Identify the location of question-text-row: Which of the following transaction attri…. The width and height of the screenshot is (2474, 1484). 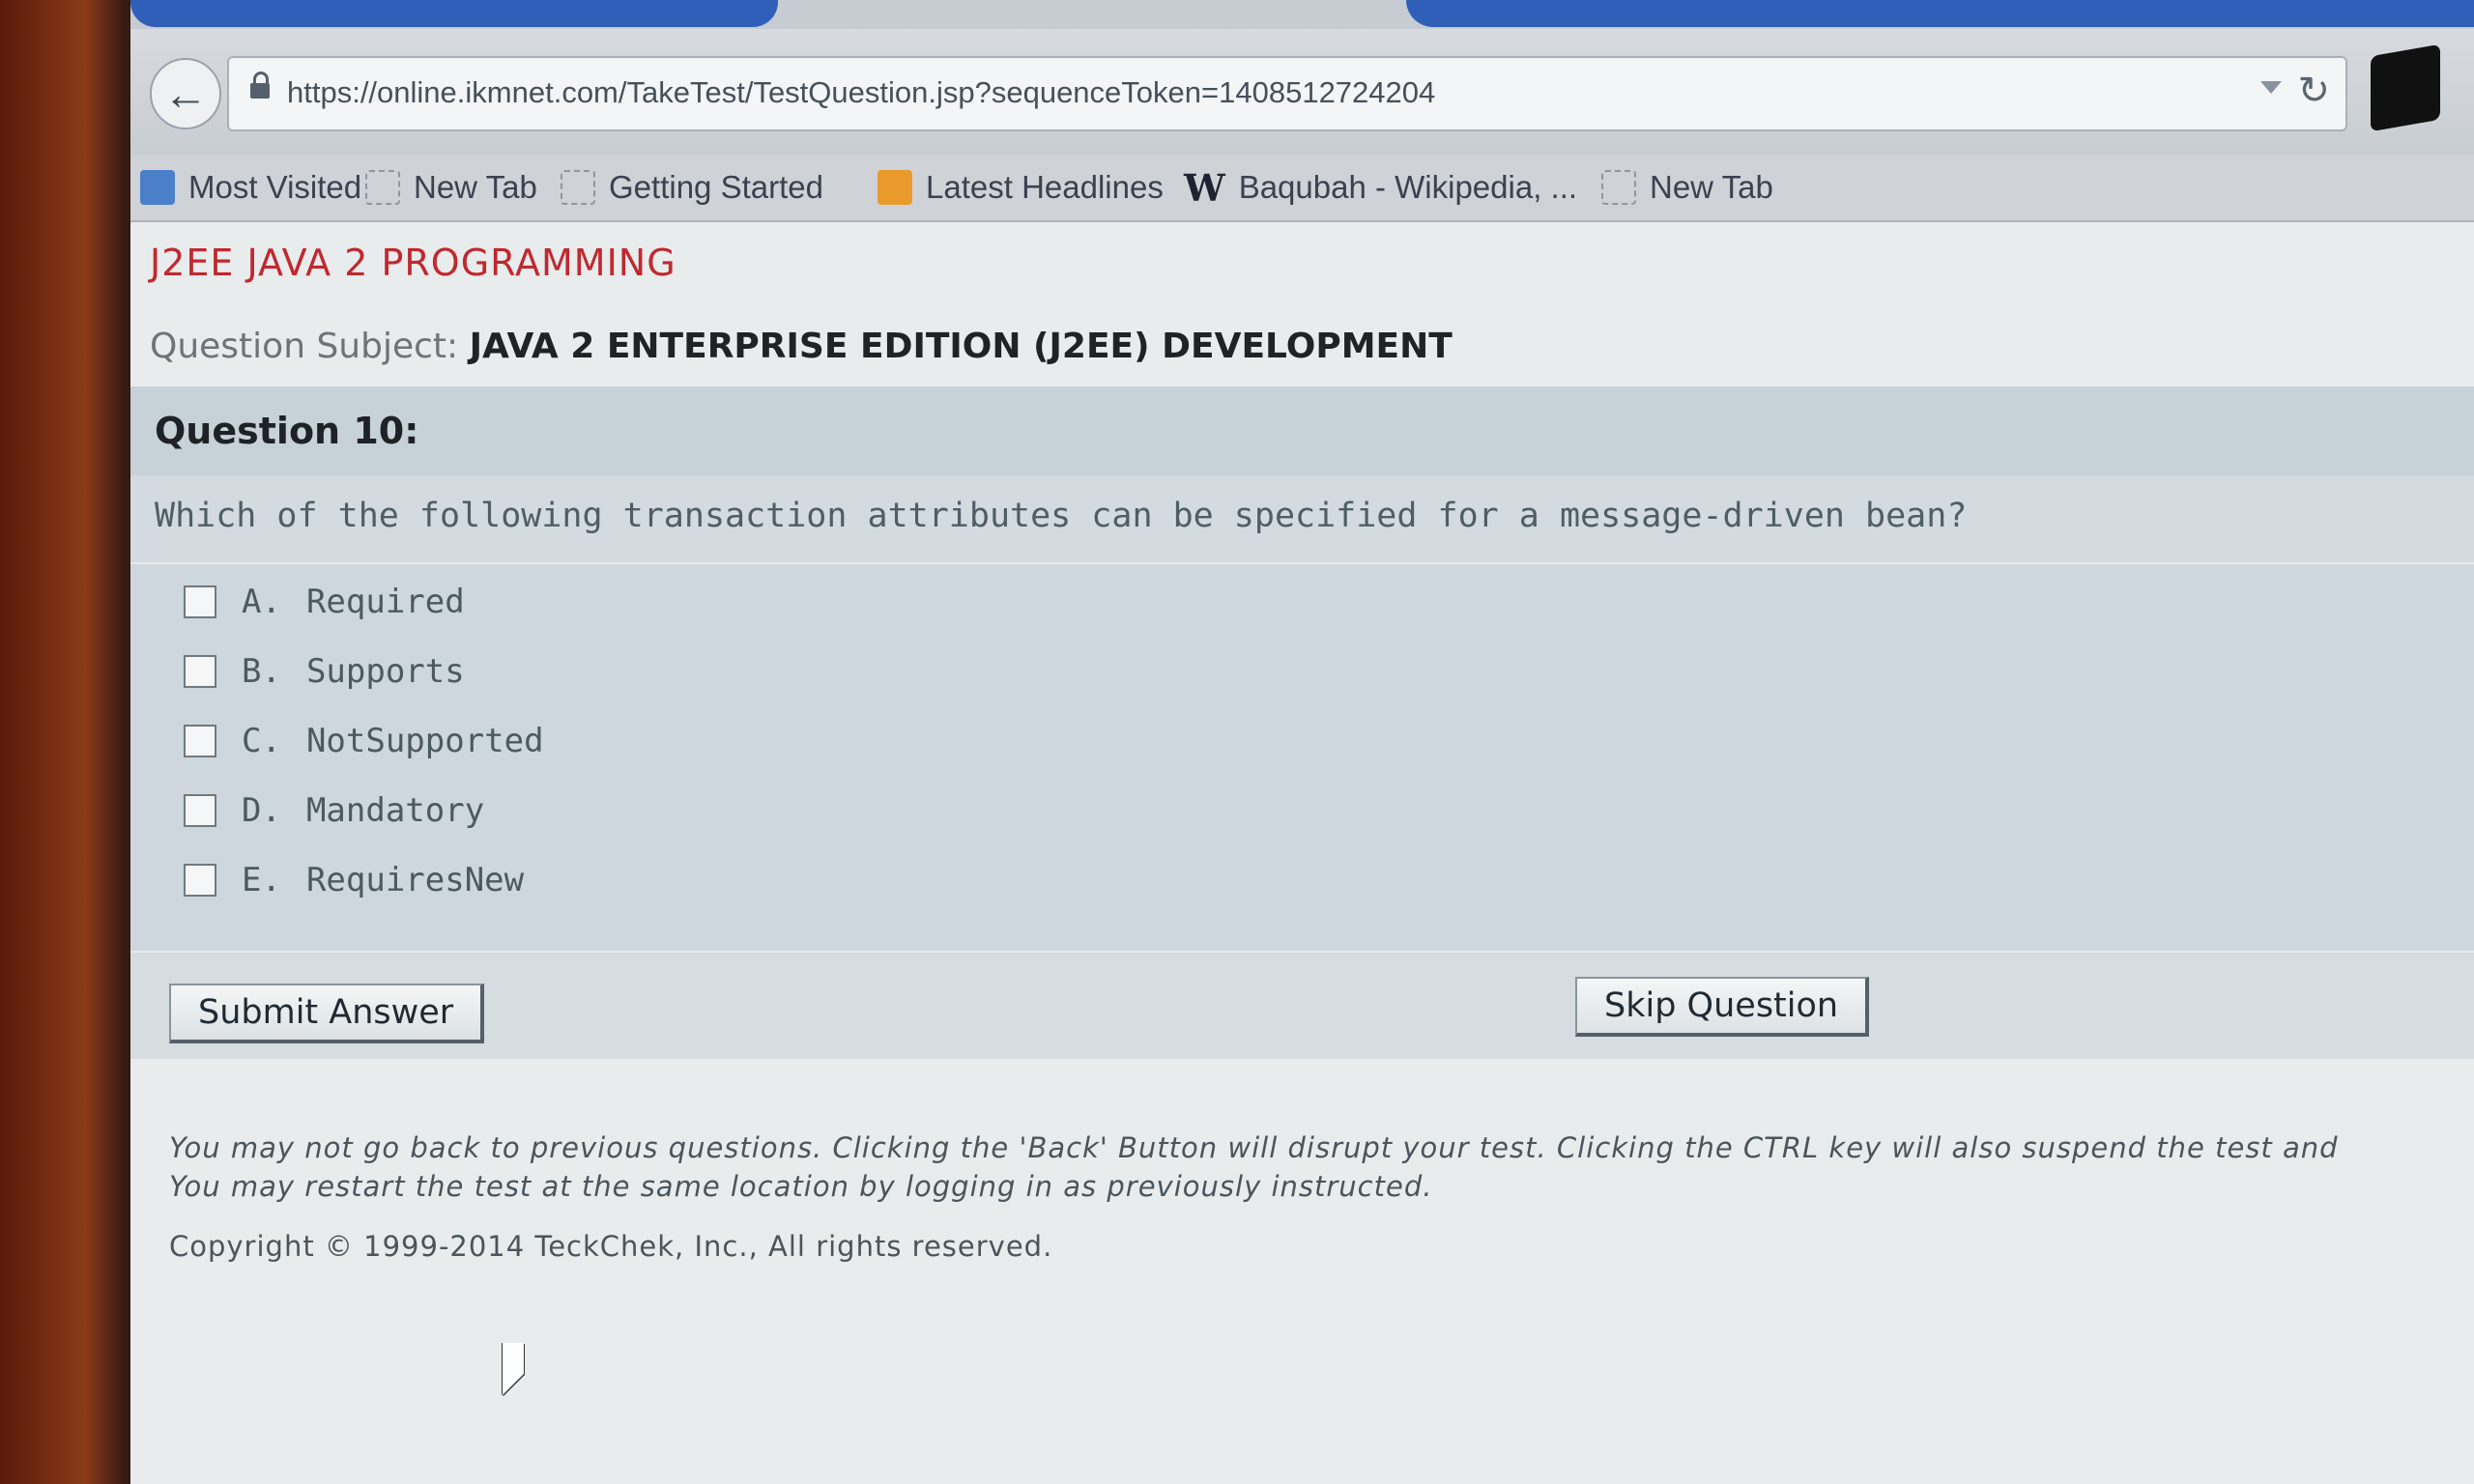
(1302, 519).